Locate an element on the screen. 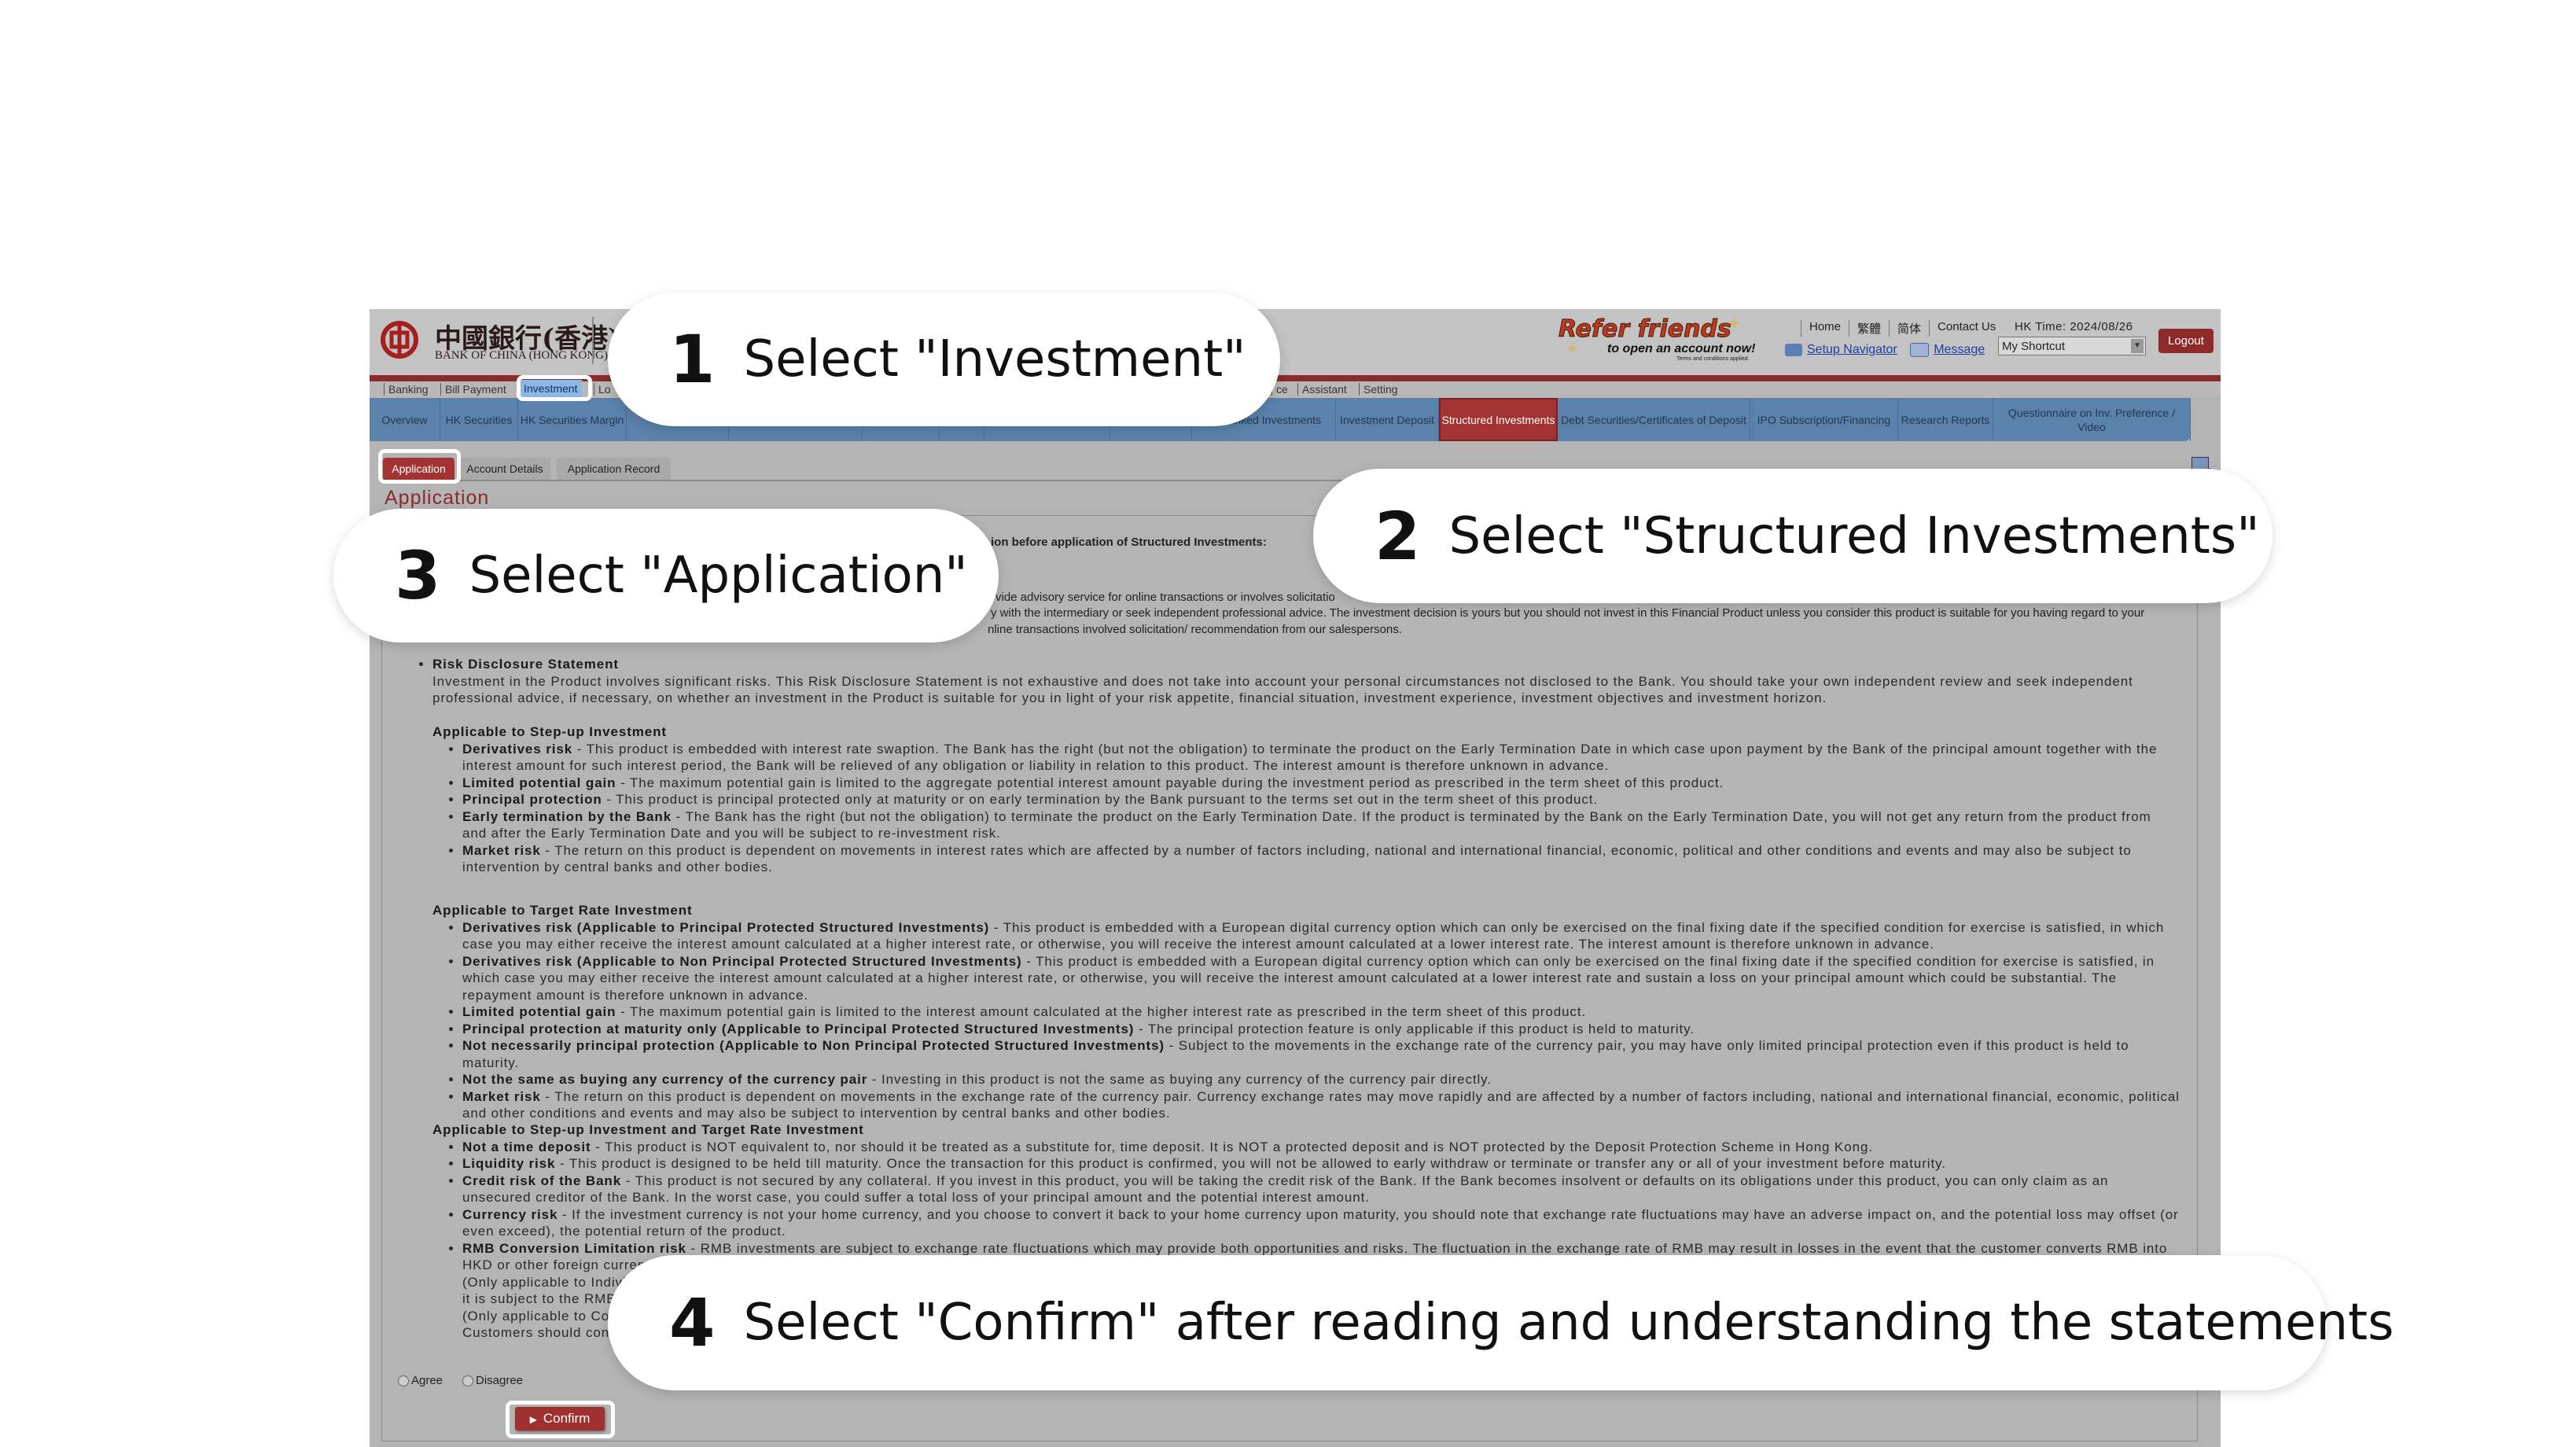 The image size is (2576, 1447). nav-item-hk-securities-margin: HK Securities Margin is located at coordinates (572, 420).